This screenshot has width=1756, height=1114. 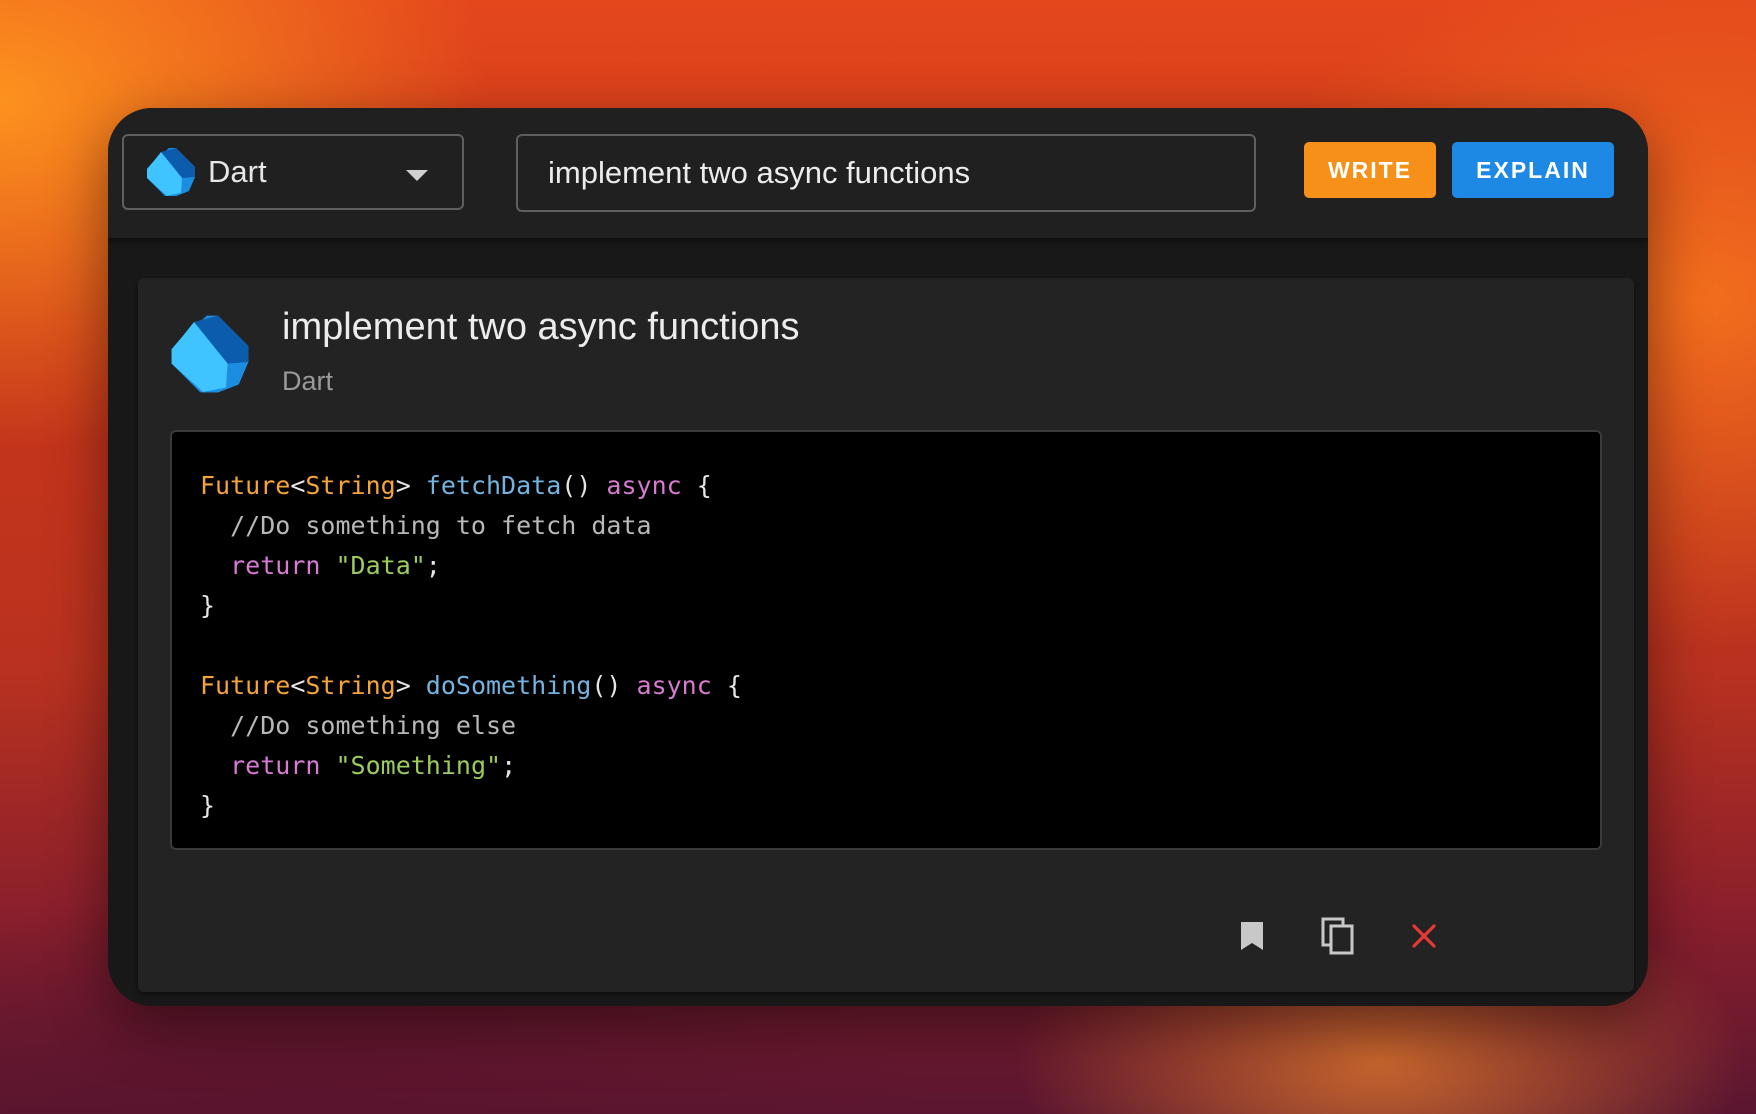 I want to click on code-line: return "Something";, so click(x=900, y=766).